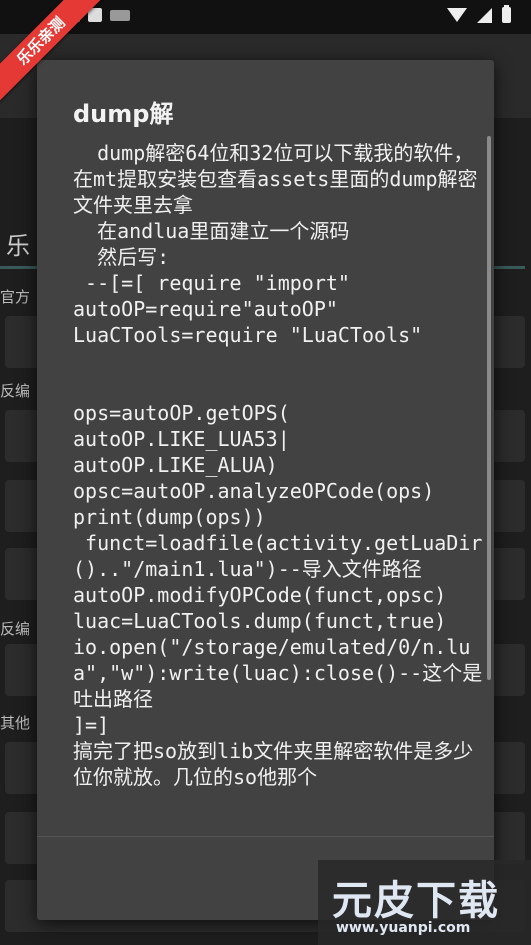  I want to click on section-label: 官方, so click(15, 297).